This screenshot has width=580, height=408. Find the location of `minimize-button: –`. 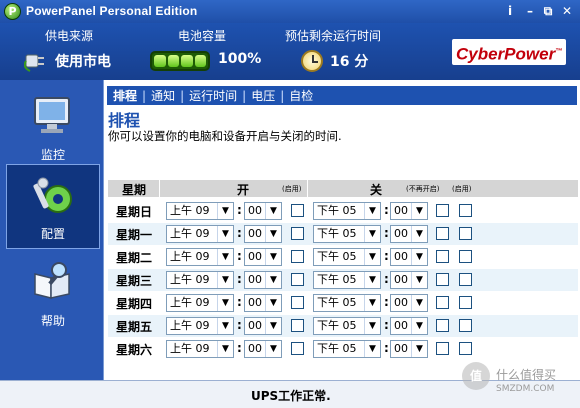

minimize-button: – is located at coordinates (530, 11).